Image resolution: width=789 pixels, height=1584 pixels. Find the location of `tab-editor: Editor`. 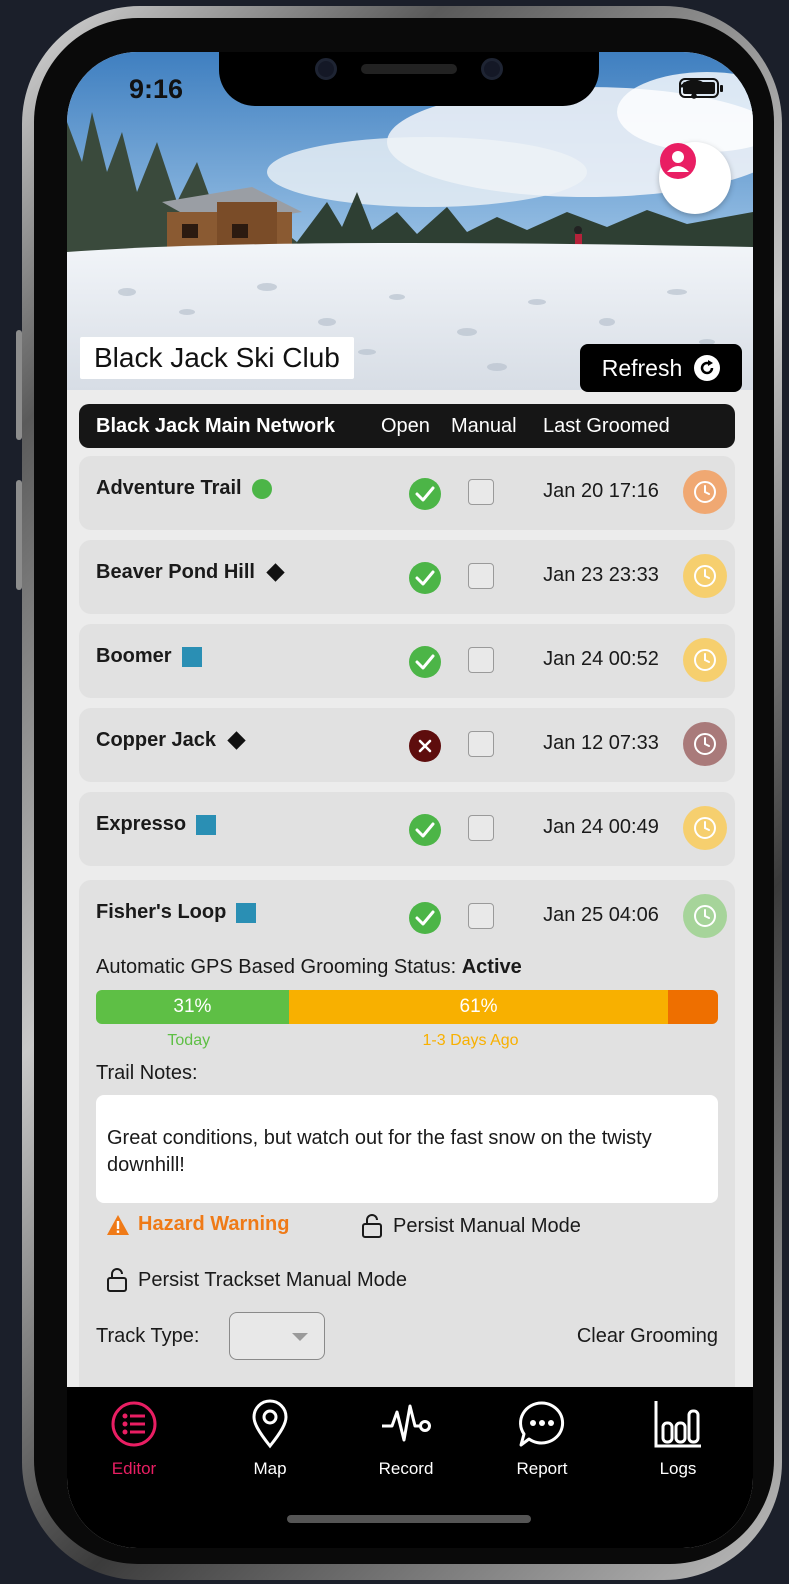

tab-editor: Editor is located at coordinates (134, 1438).